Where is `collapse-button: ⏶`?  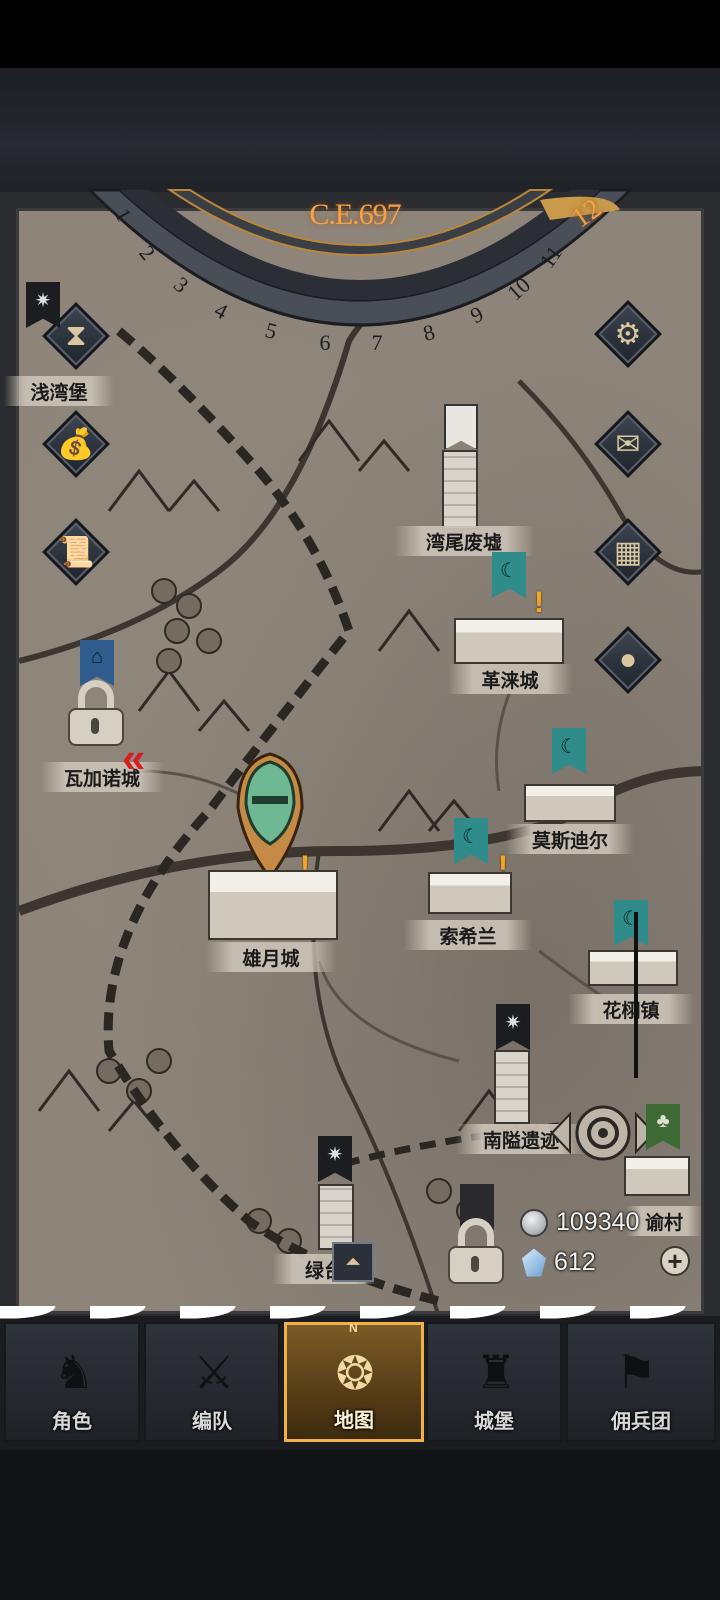 collapse-button: ⏶ is located at coordinates (353, 1262).